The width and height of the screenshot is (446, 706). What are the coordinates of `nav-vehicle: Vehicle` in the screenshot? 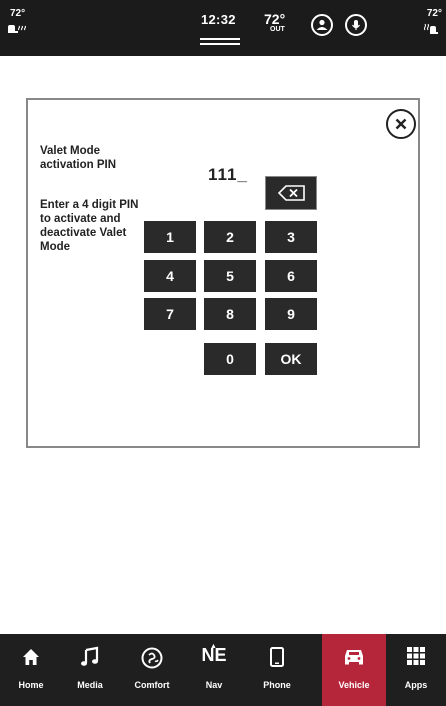 It's located at (354, 670).